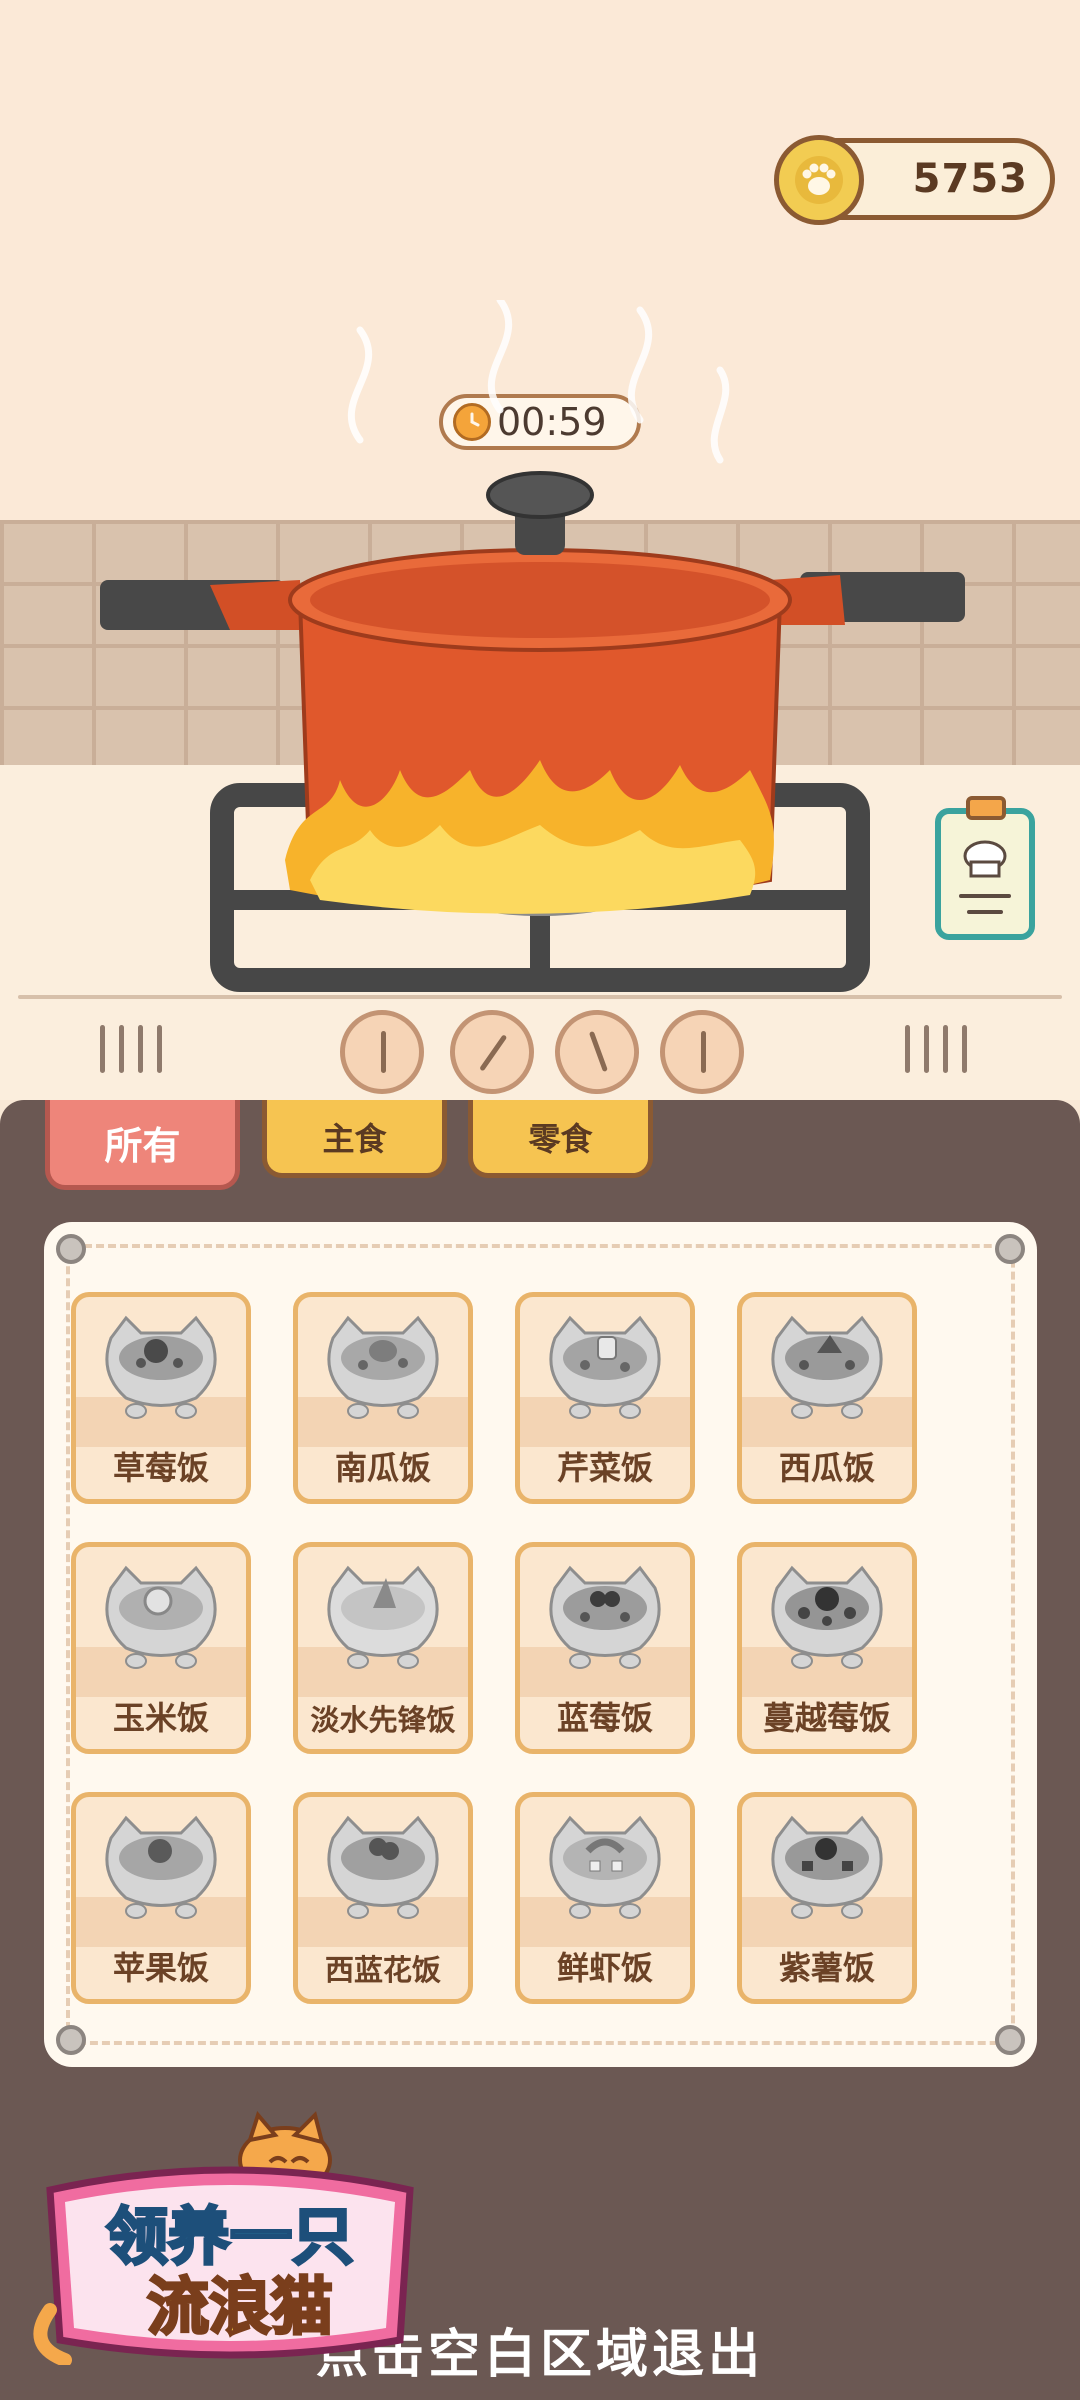 The width and height of the screenshot is (1080, 2400). I want to click on game-logo: 领养一只 流浪猫, so click(223, 2237).